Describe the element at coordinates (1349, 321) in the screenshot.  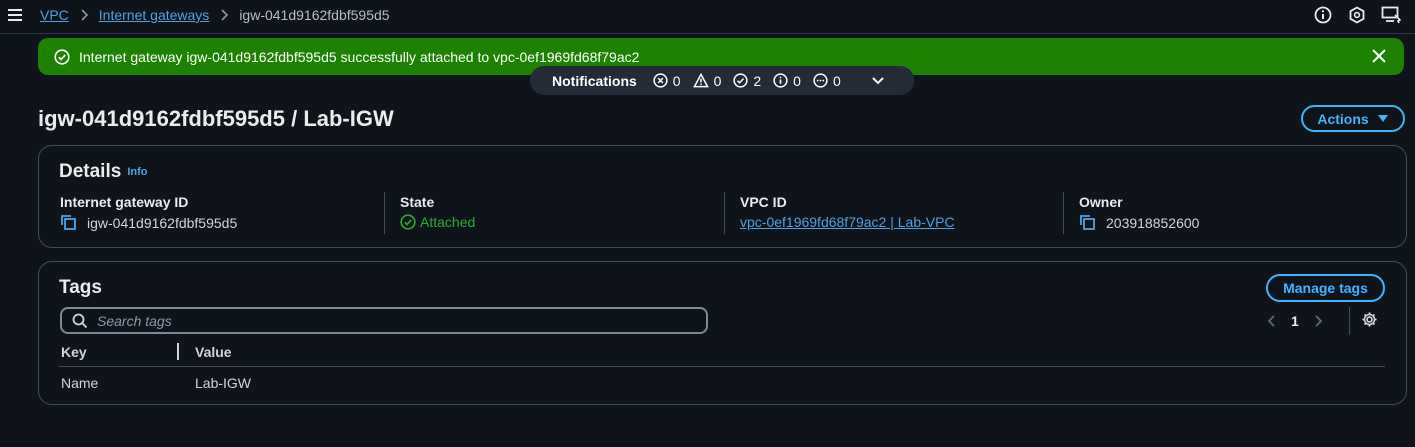
I see `pager-divider` at that location.